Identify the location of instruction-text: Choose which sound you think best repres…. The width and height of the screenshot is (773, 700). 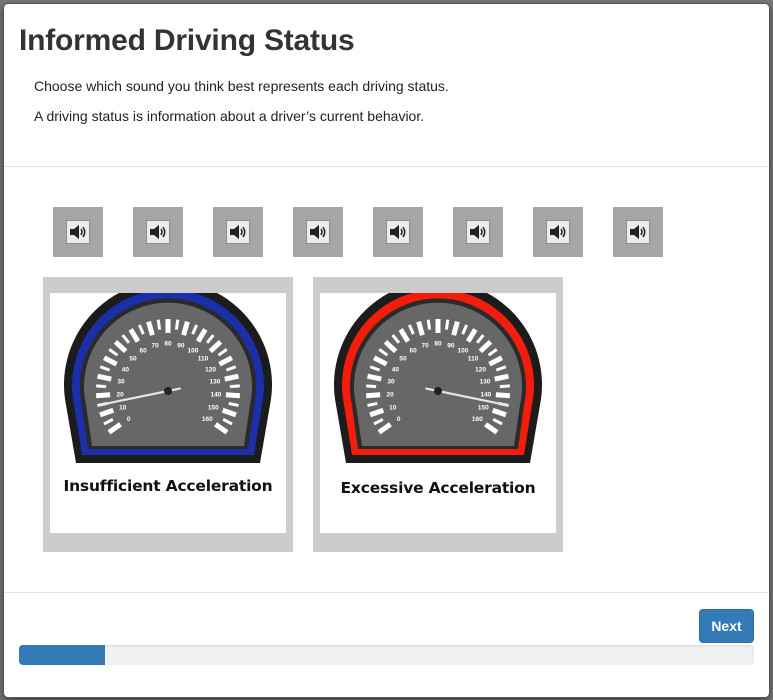
(241, 86).